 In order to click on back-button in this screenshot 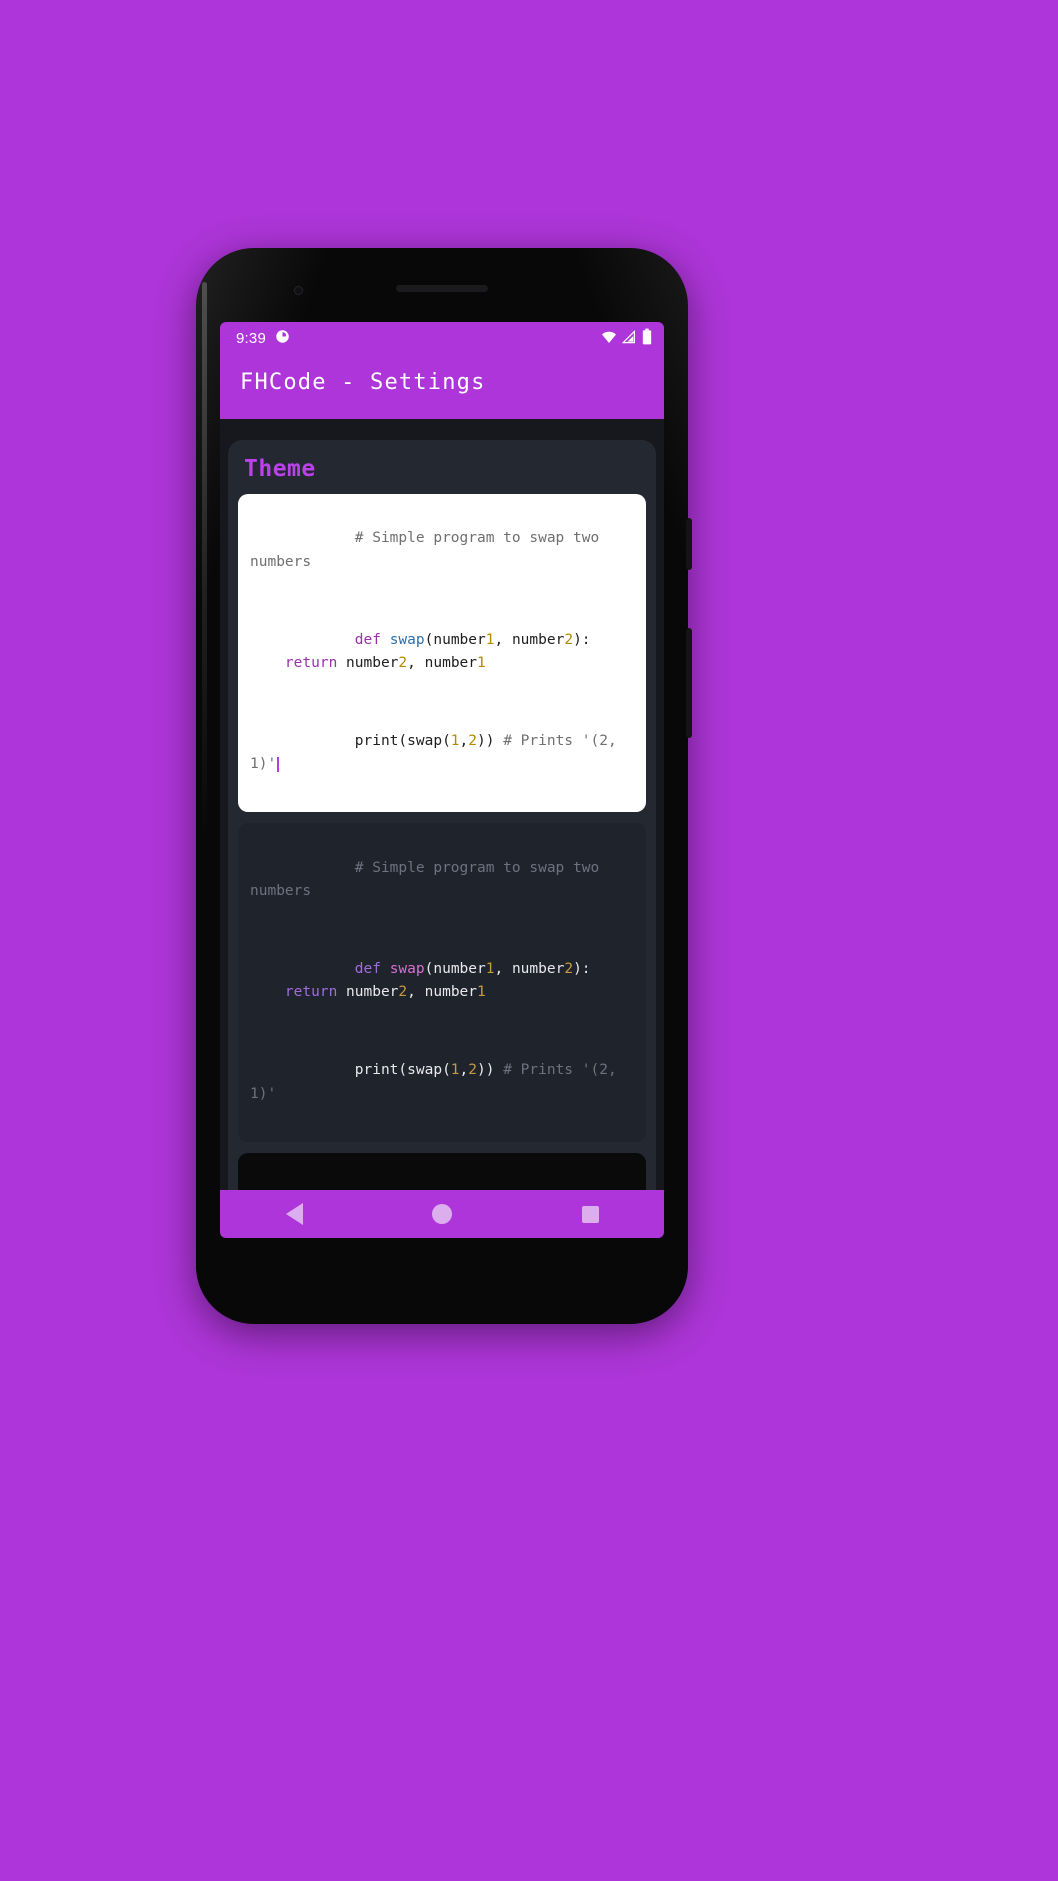, I will do `click(294, 1214)`.